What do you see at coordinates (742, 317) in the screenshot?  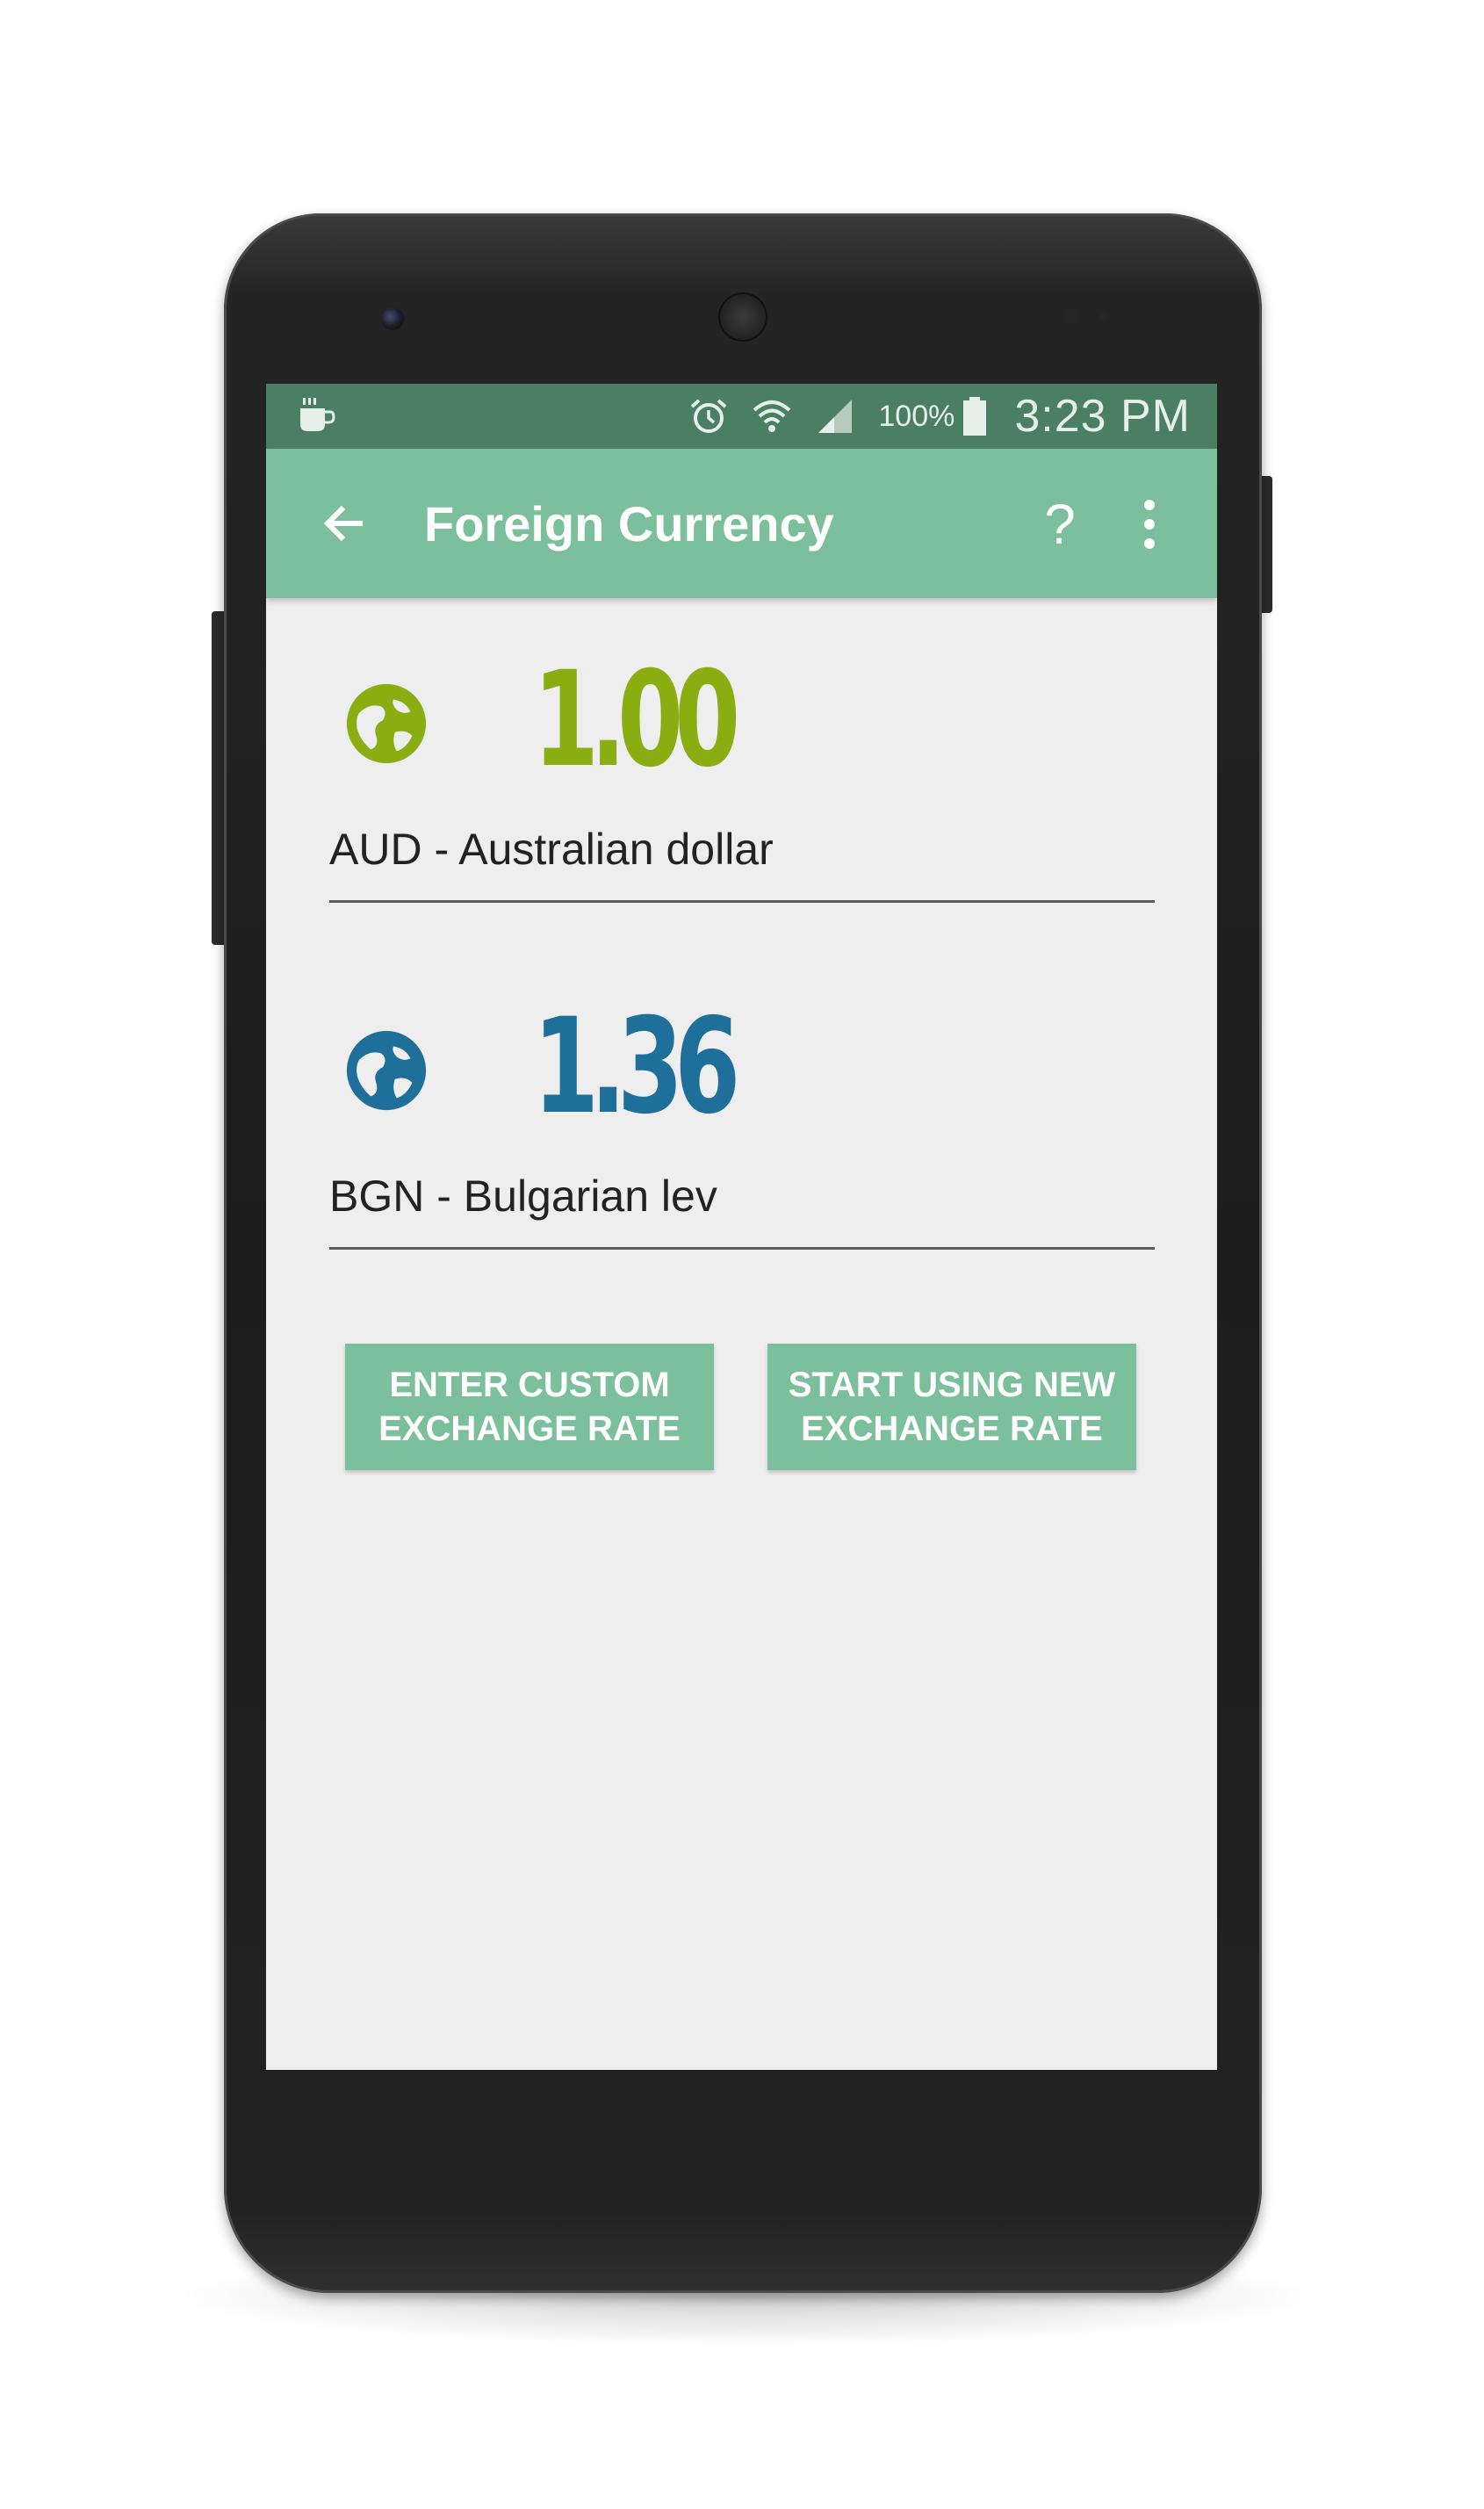 I see `earpiece-speaker` at bounding box center [742, 317].